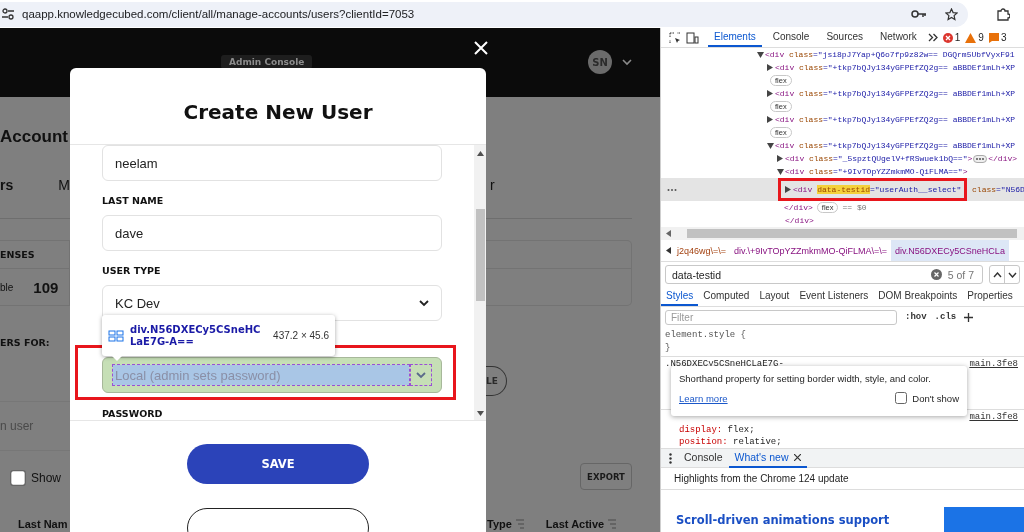  Describe the element at coordinates (606, 476) in the screenshot. I see `export-button: EXPORT` at that location.